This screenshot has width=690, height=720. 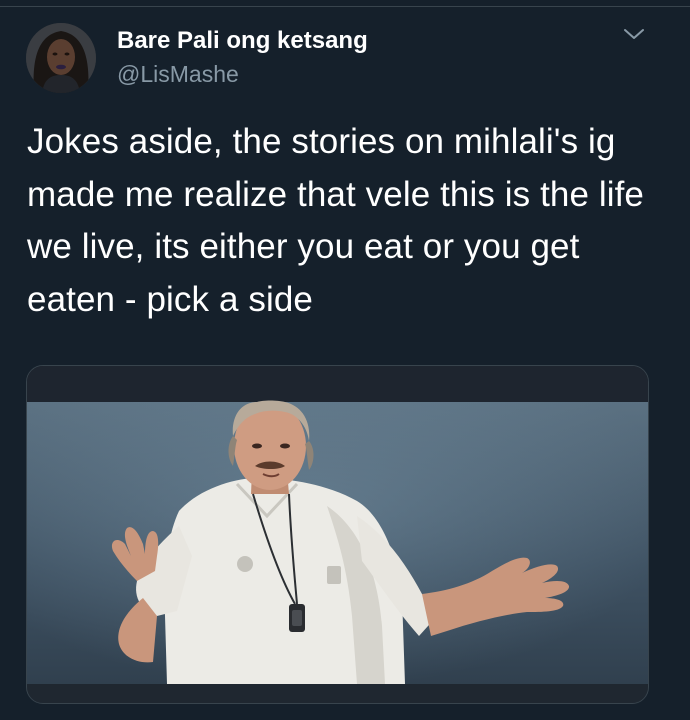 I want to click on chevron-down-icon, so click(x=634, y=34).